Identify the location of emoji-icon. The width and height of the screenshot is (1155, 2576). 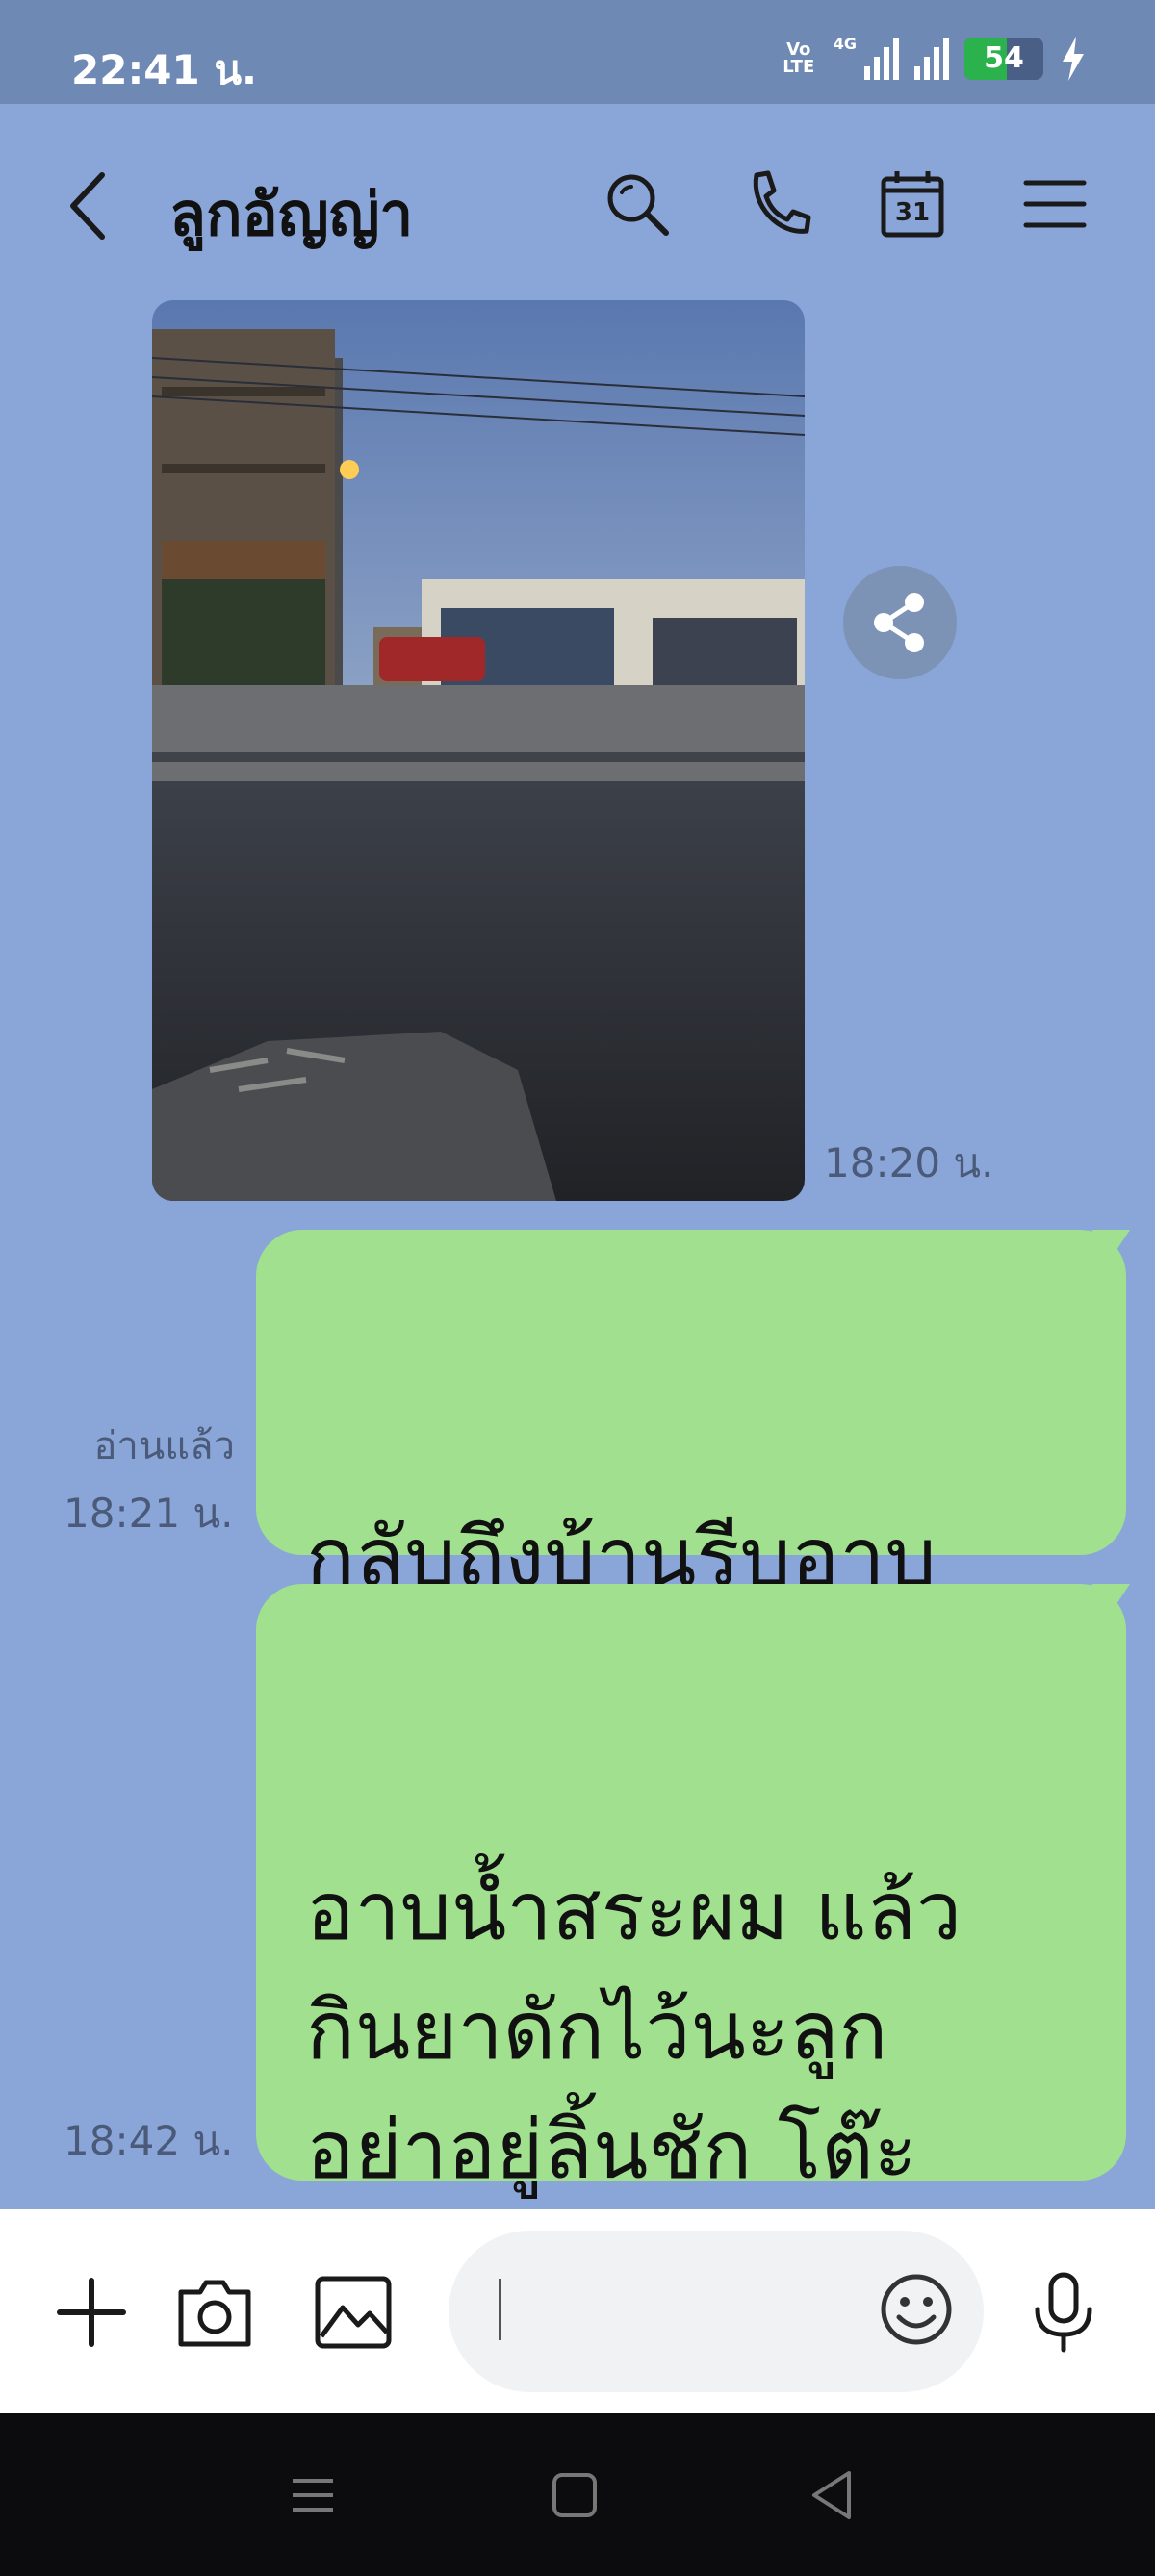
(916, 2309).